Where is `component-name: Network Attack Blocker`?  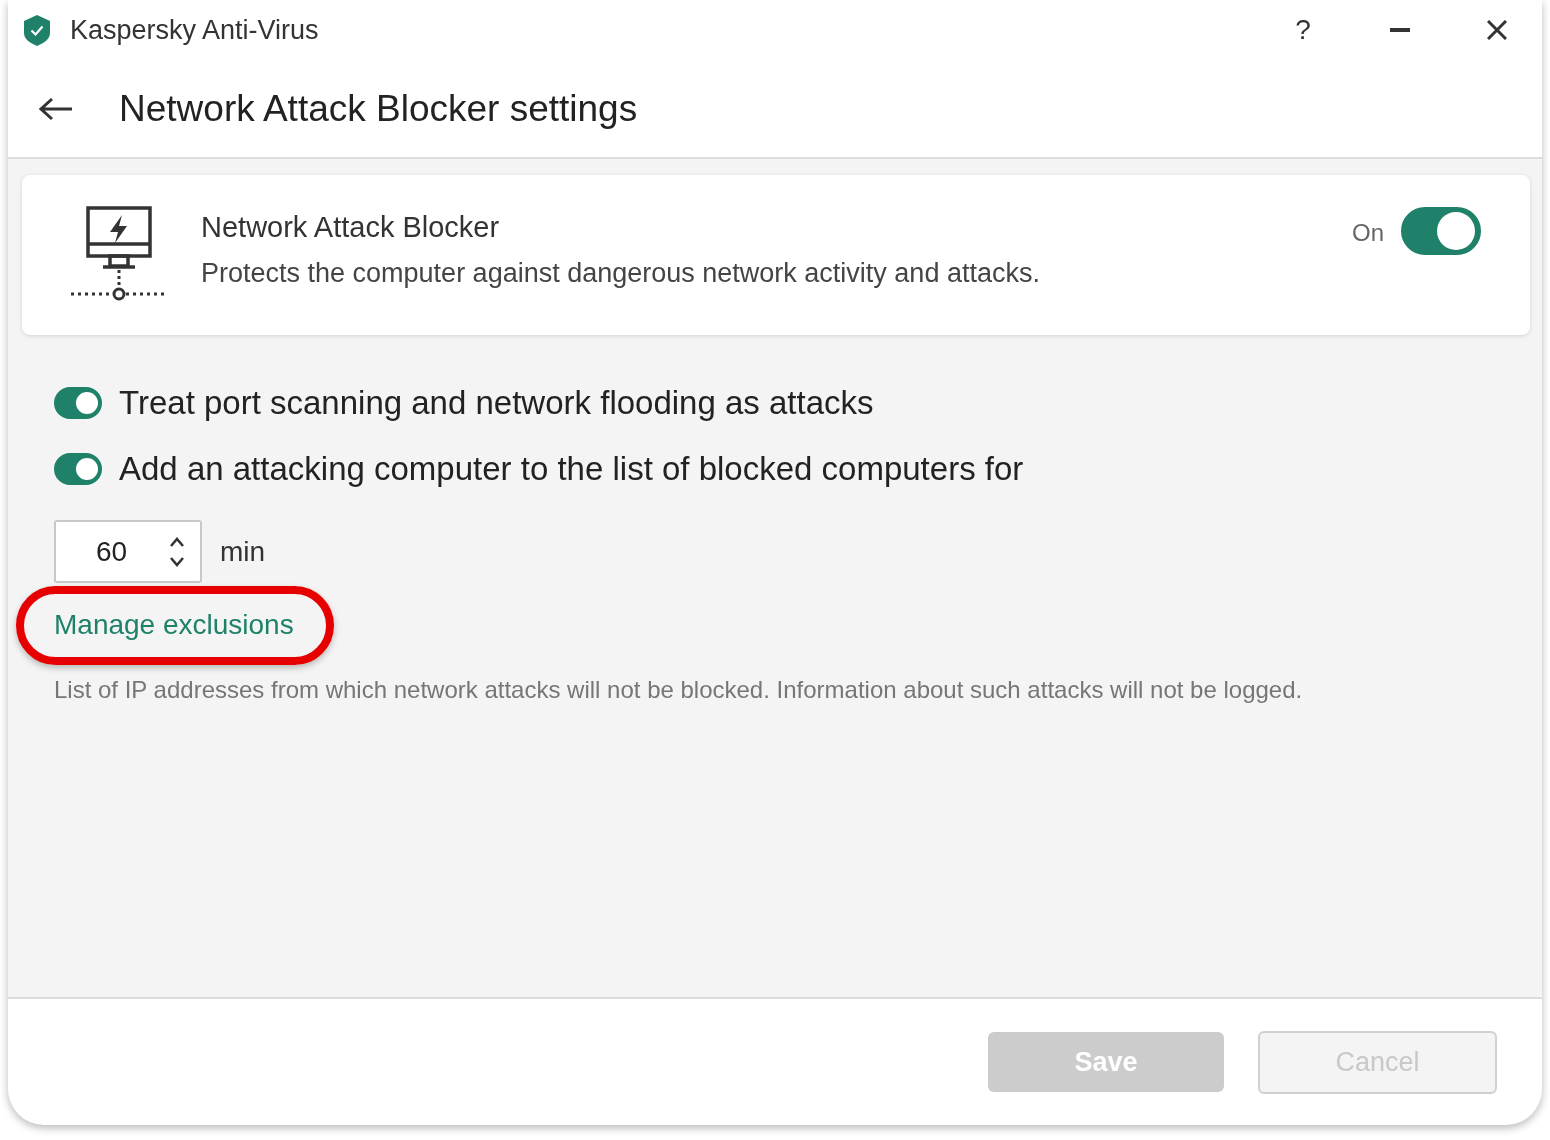
component-name: Network Attack Blocker is located at coordinates (351, 227).